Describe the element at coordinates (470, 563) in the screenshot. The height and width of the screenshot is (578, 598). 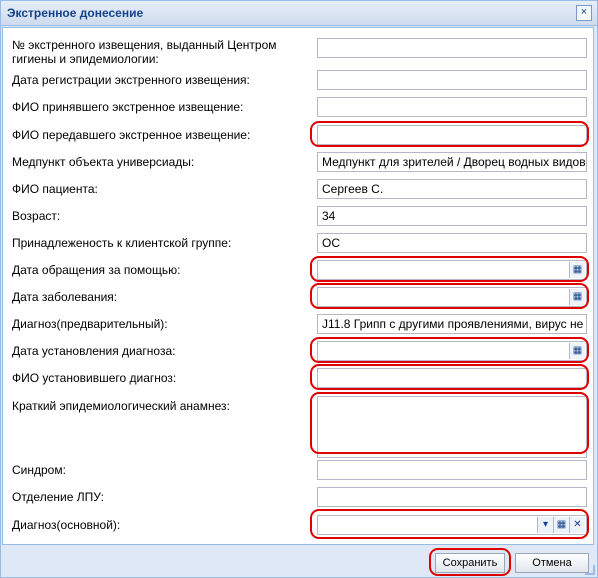
I see `save-button: Сохранить` at that location.